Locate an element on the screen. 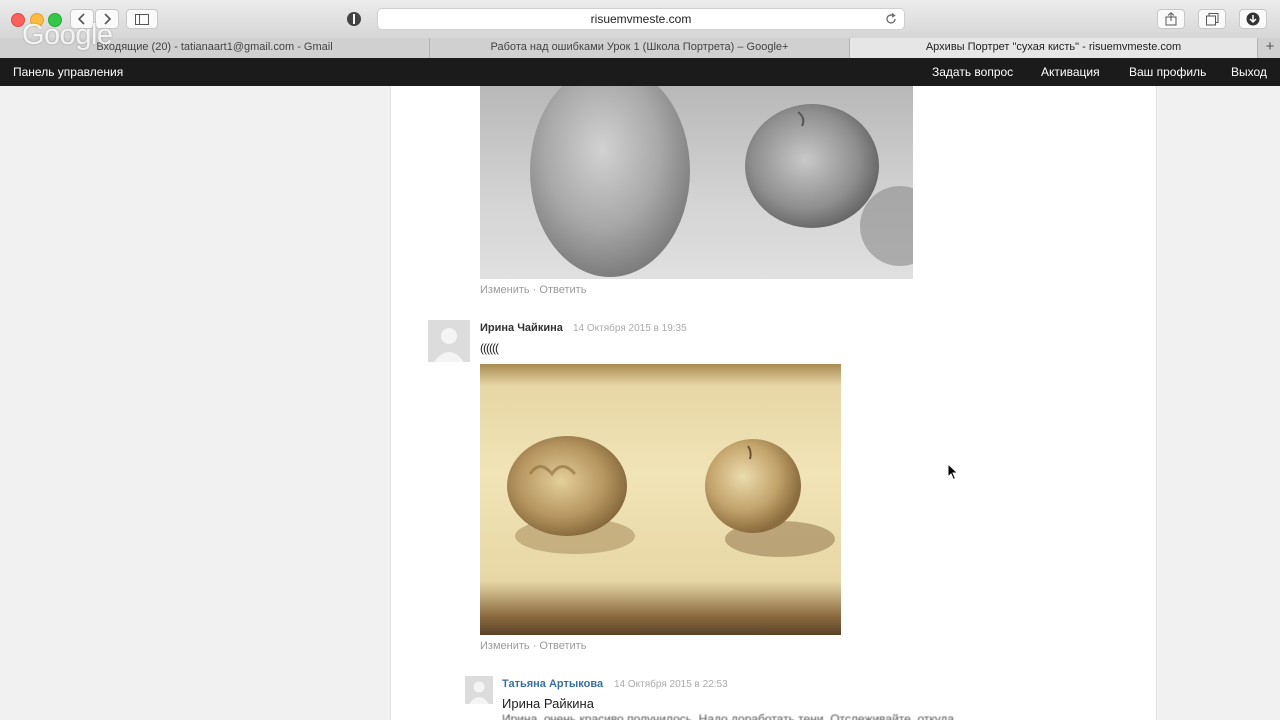 The height and width of the screenshot is (720, 1280). dashboard-link: Панель управления is located at coordinates (68, 72).